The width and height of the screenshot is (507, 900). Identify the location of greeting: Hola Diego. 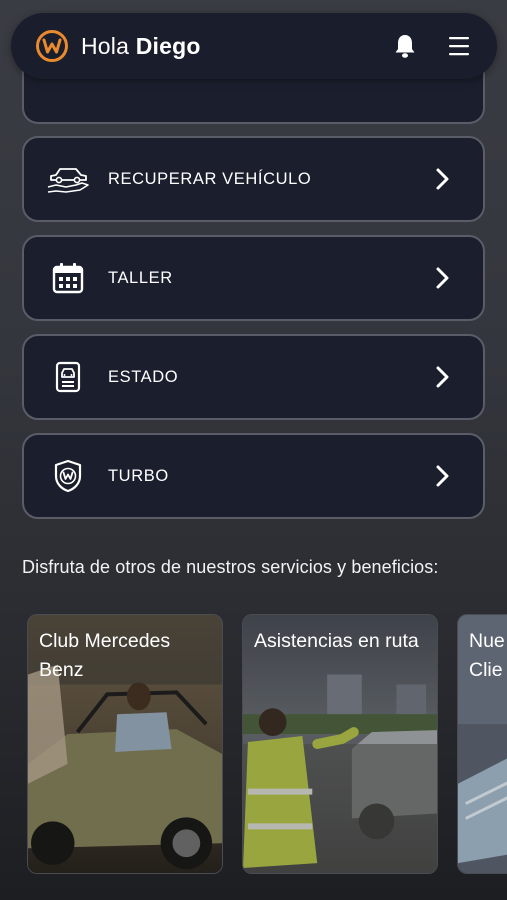
(236, 46).